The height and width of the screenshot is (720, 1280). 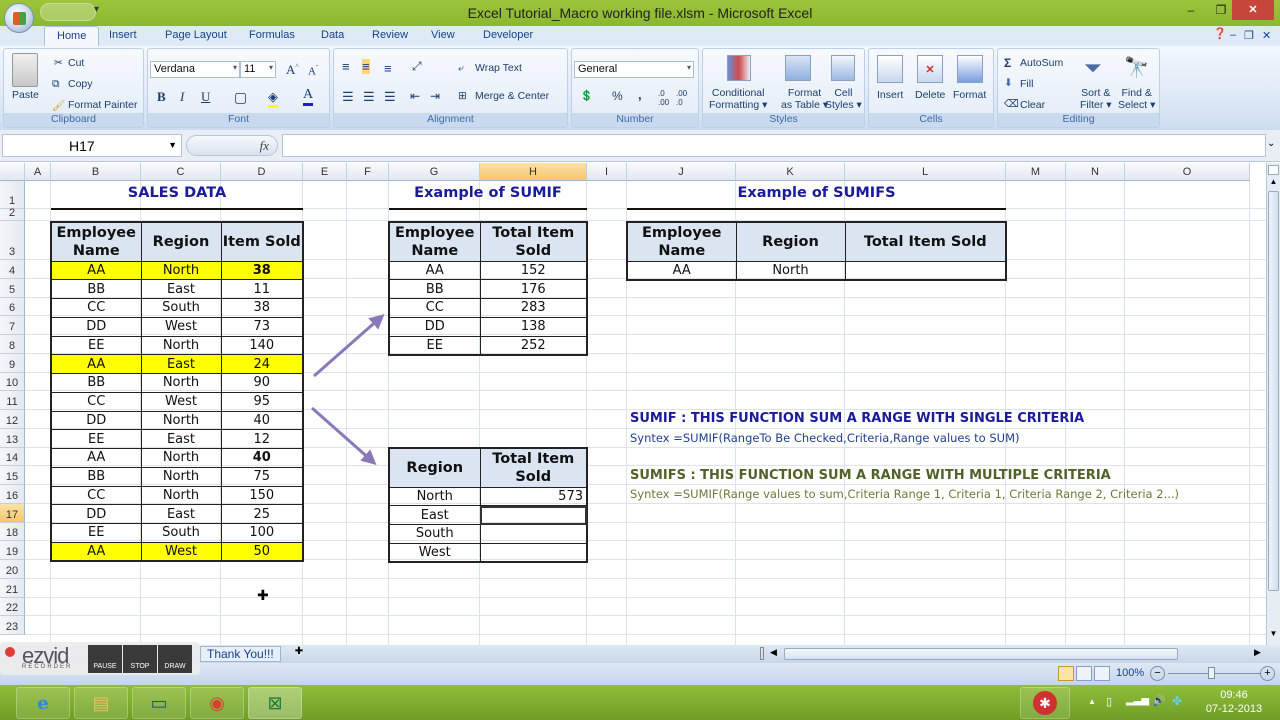 What do you see at coordinates (1220, 33) in the screenshot?
I see `help-icon: ❓` at bounding box center [1220, 33].